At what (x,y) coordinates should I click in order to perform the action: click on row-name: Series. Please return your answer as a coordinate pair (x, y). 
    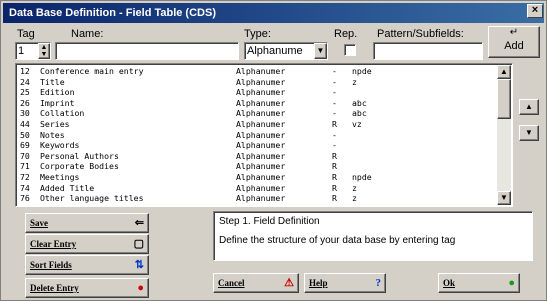
    Looking at the image, I should click on (55, 124).